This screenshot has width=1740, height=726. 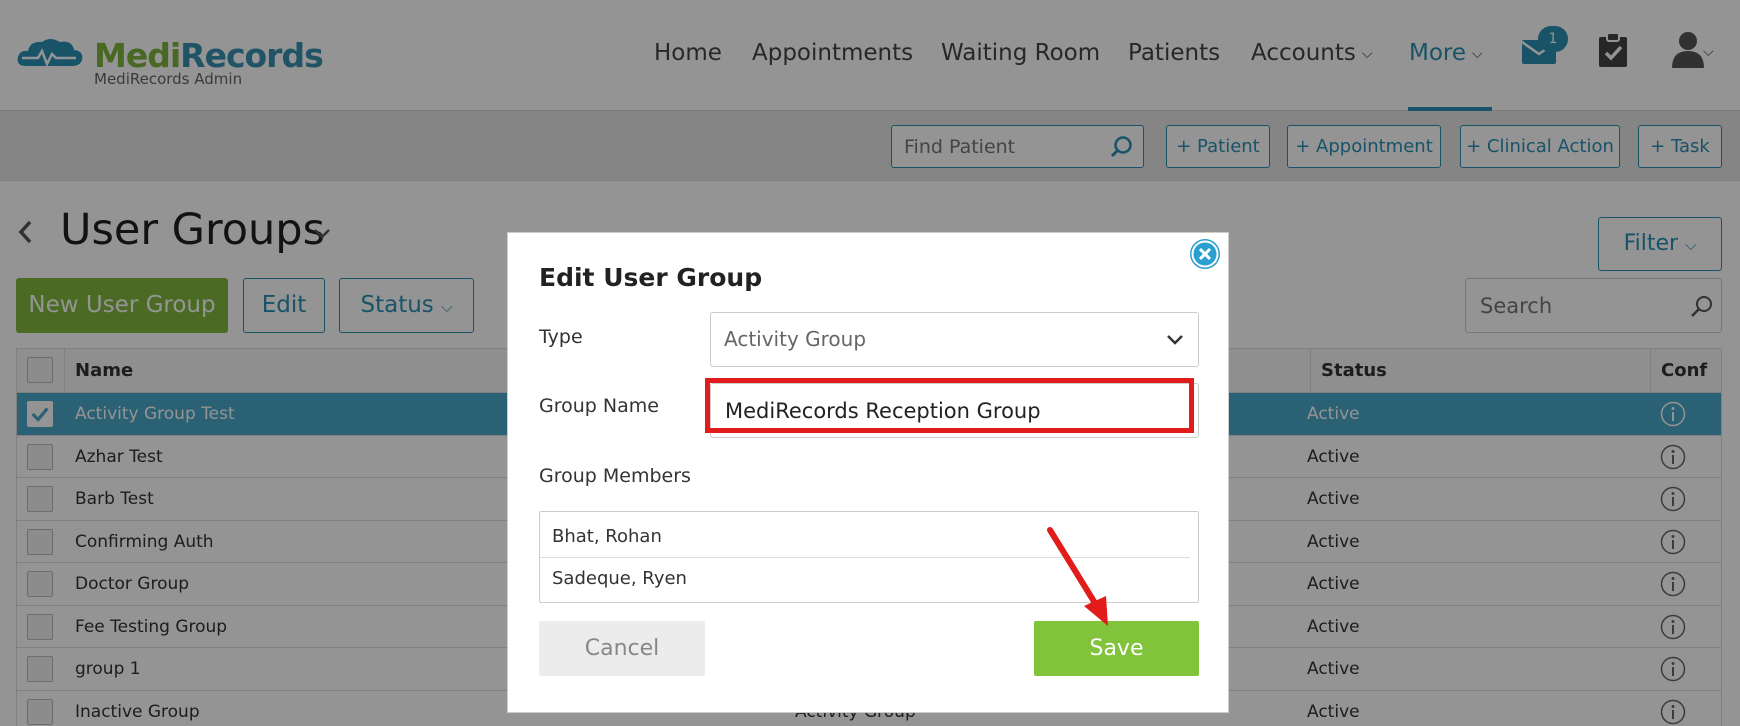 What do you see at coordinates (622, 648) in the screenshot?
I see `cancel-button: Cancel` at bounding box center [622, 648].